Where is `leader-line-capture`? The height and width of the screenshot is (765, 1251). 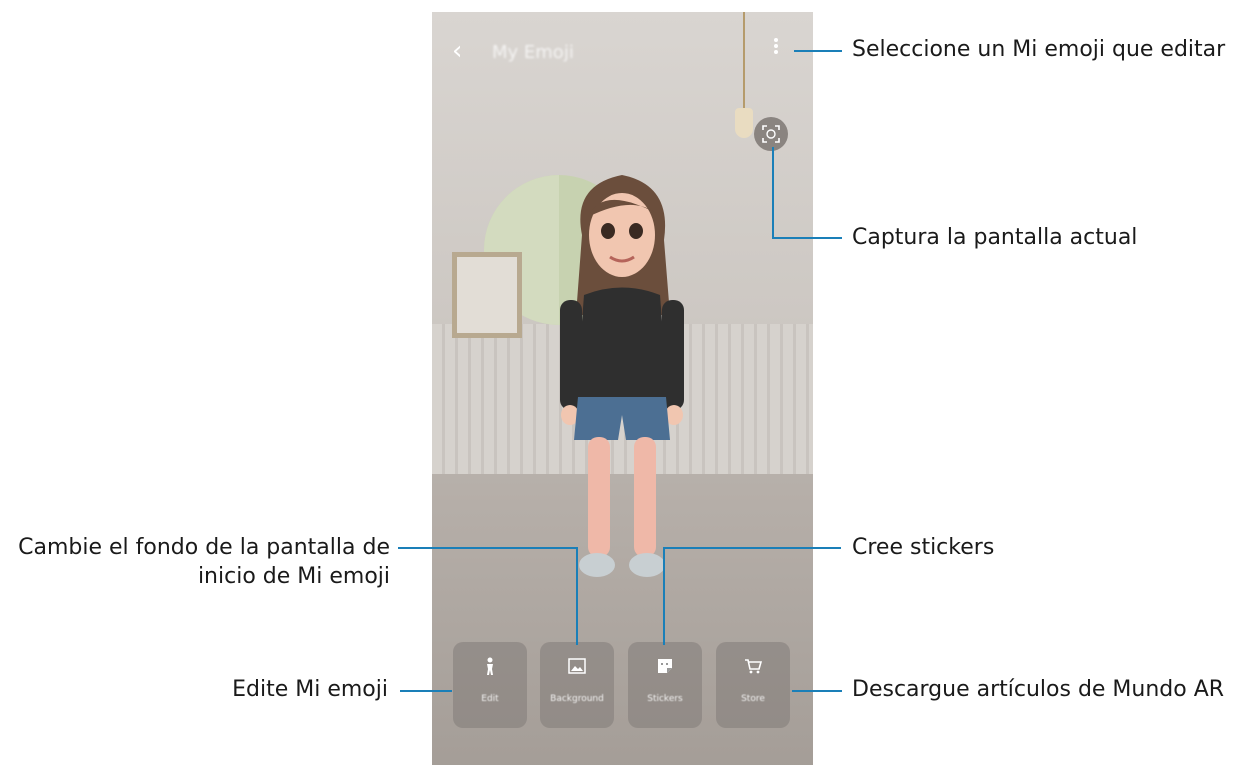 leader-line-capture is located at coordinates (807, 238).